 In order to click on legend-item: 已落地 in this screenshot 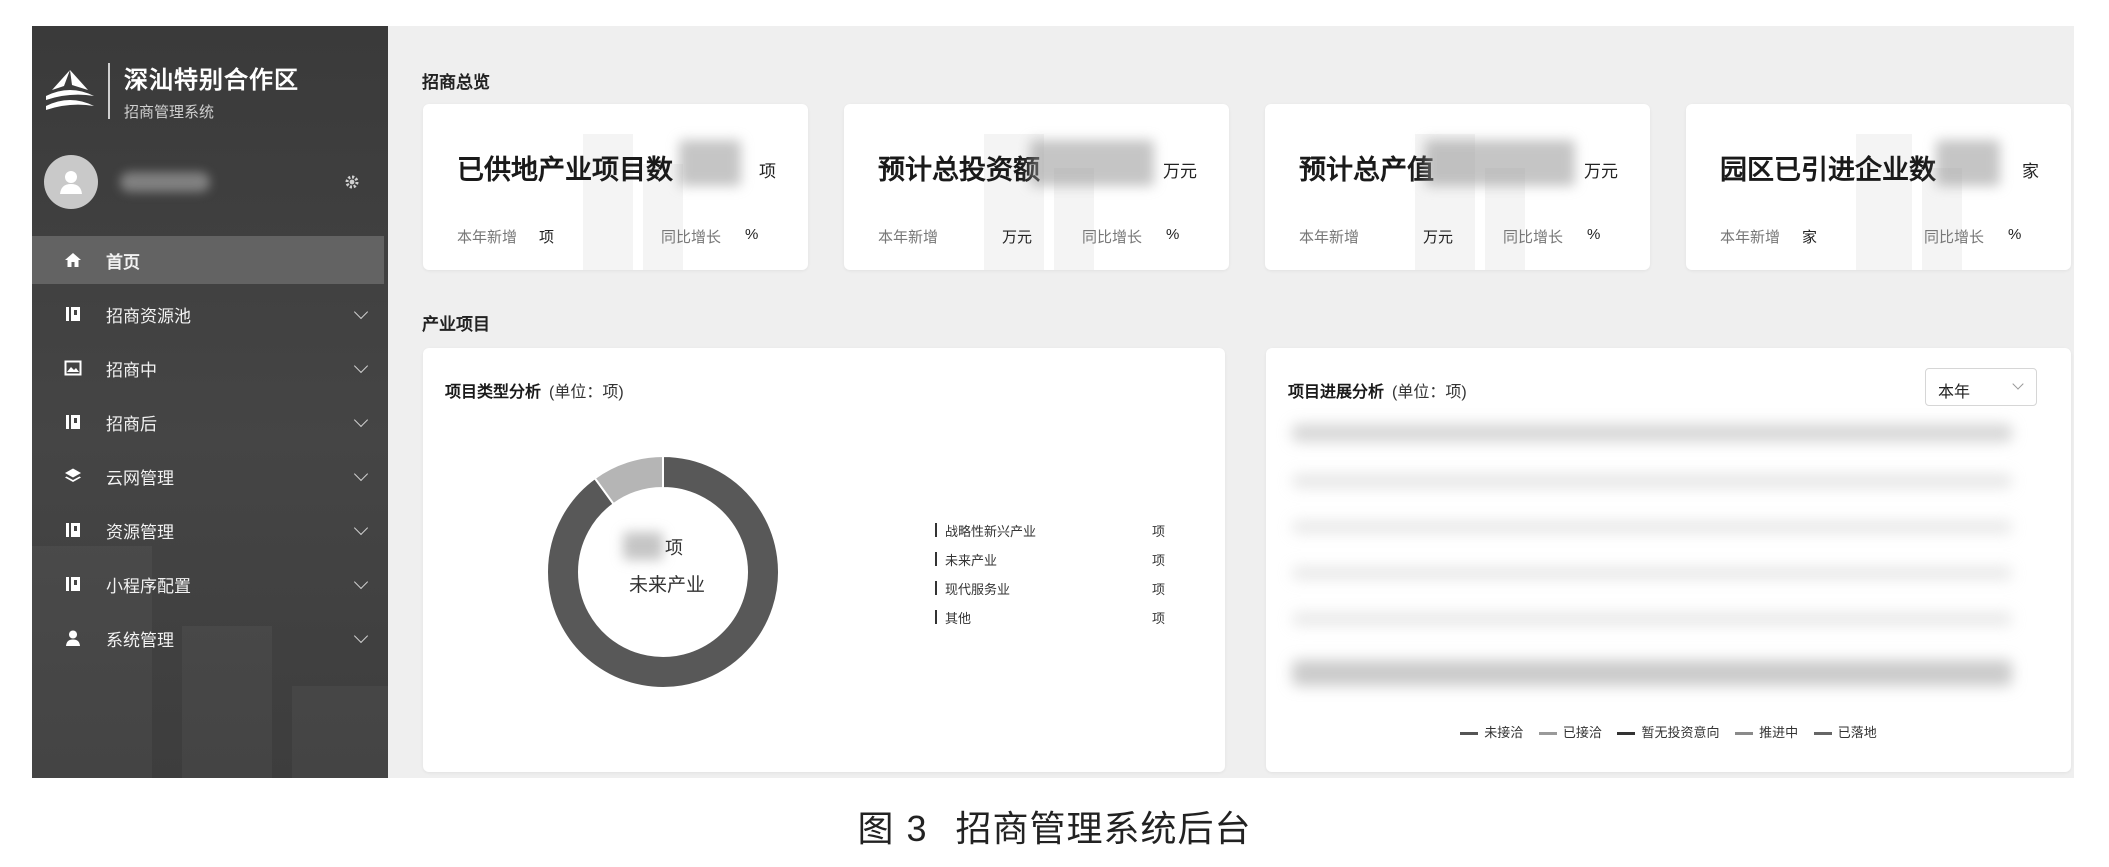, I will do `click(1845, 731)`.